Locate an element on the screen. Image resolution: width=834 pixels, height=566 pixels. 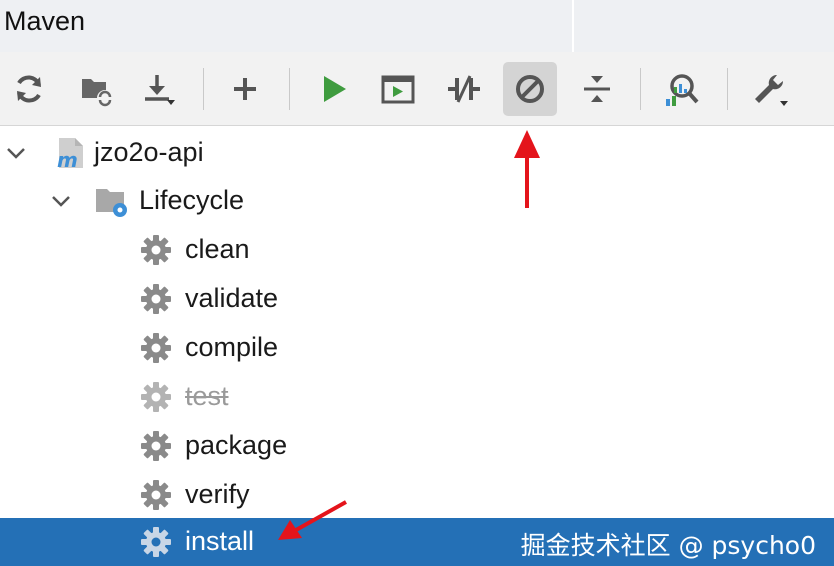
folder-refresh-icon is located at coordinates (97, 93).